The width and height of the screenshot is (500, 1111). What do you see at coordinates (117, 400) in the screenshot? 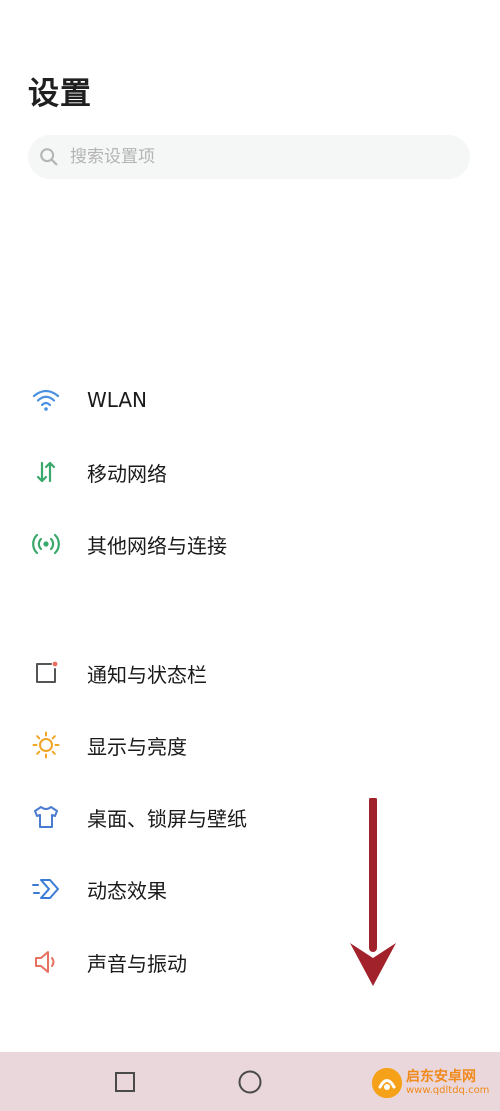
I see `settings-item-label: WLAN` at bounding box center [117, 400].